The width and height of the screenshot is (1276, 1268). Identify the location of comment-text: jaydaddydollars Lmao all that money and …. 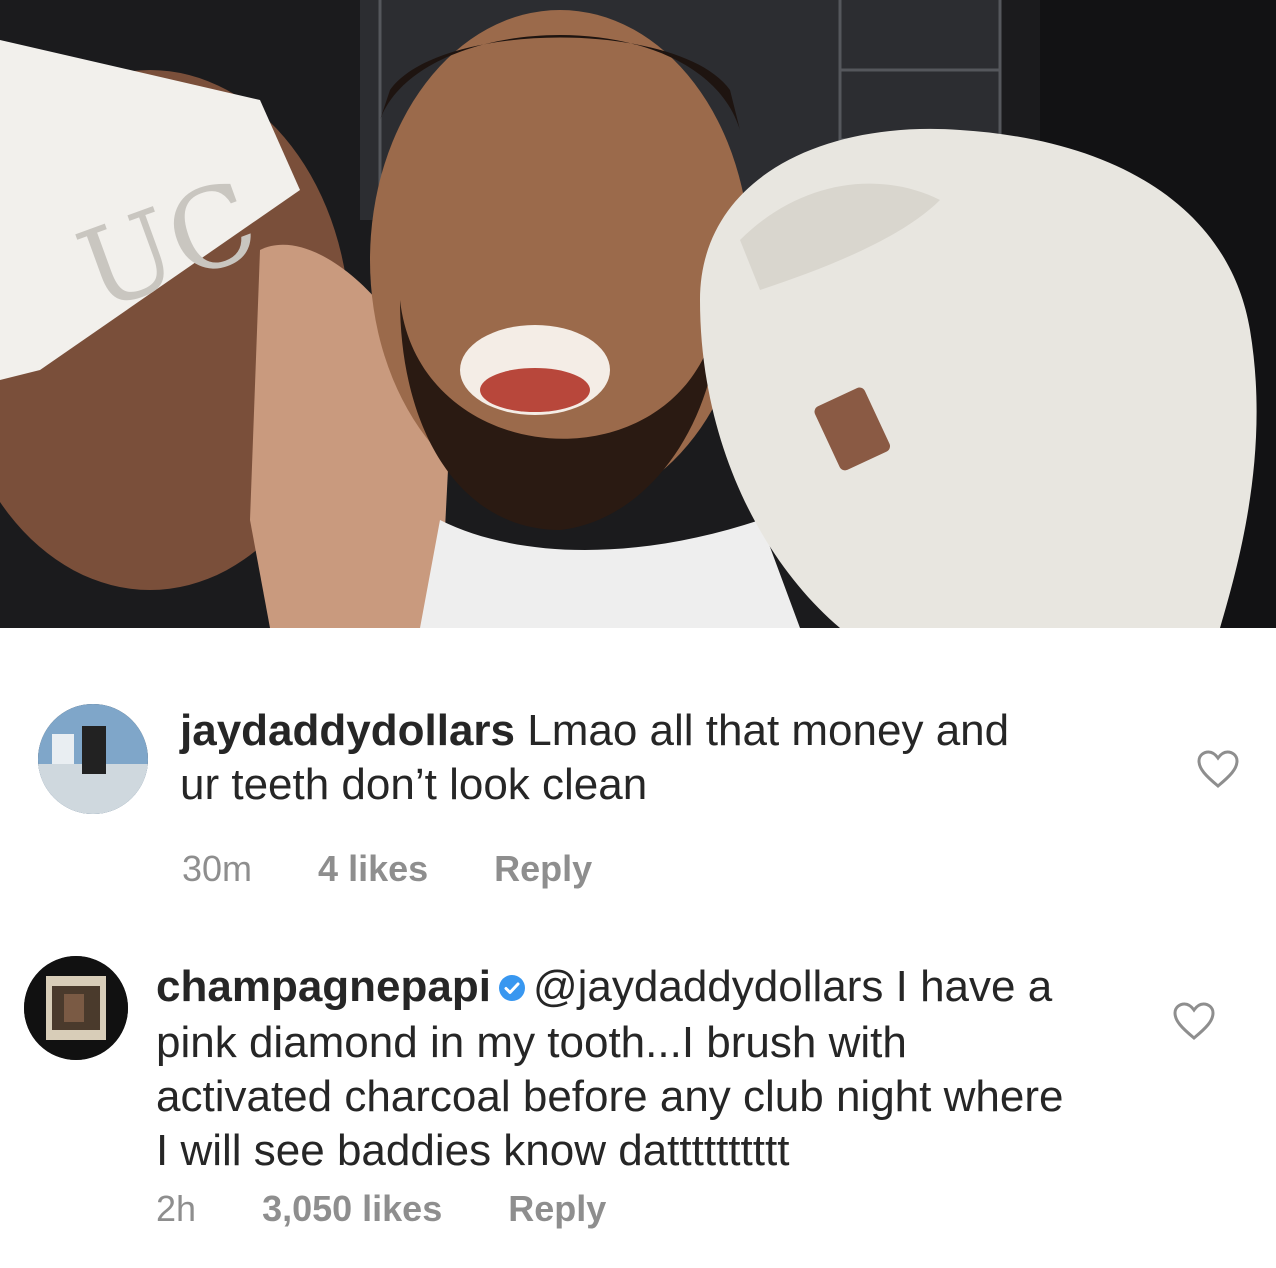
(594, 758).